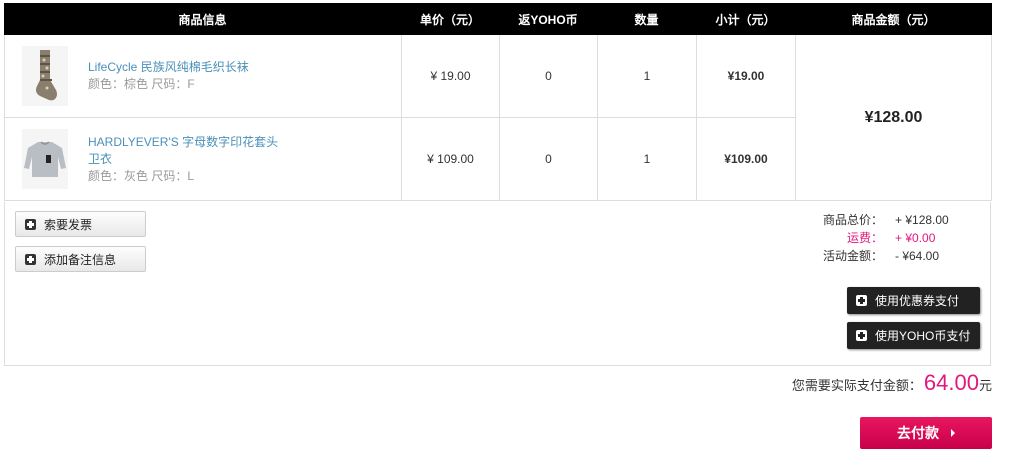 The width and height of the screenshot is (1013, 465). I want to click on header-goods-amount: 商品金额（元）, so click(893, 19).